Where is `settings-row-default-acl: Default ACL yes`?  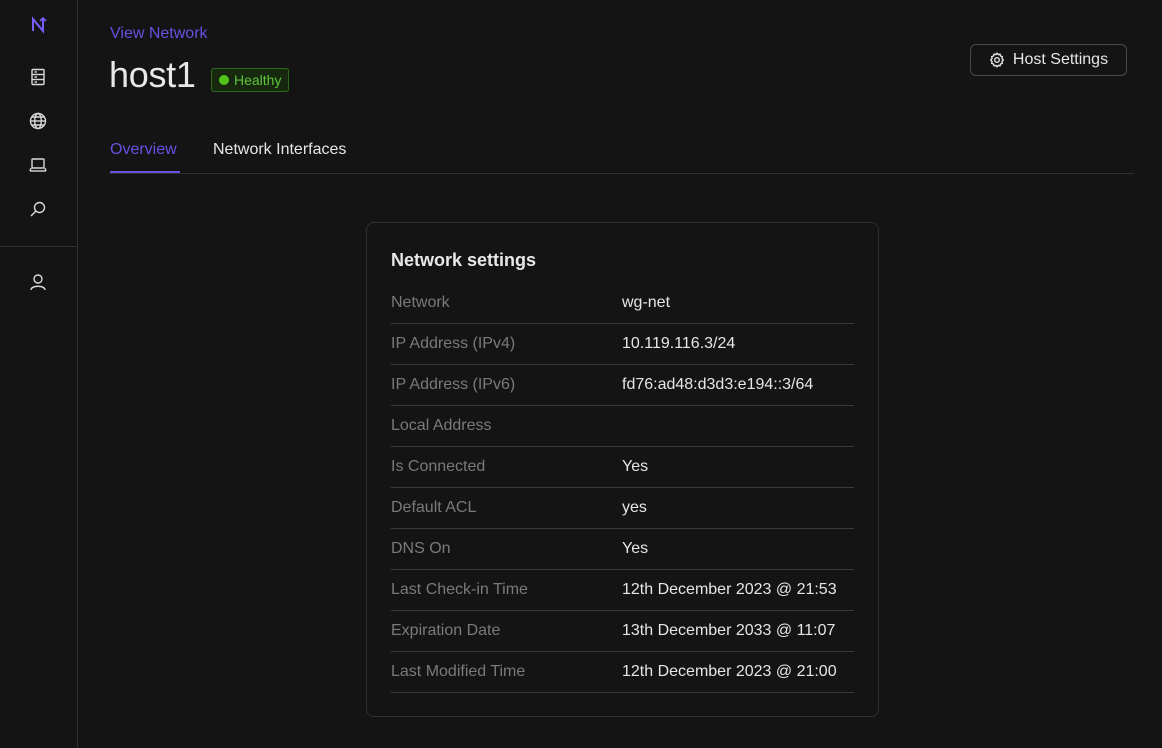
settings-row-default-acl: Default ACL yes is located at coordinates (622, 508).